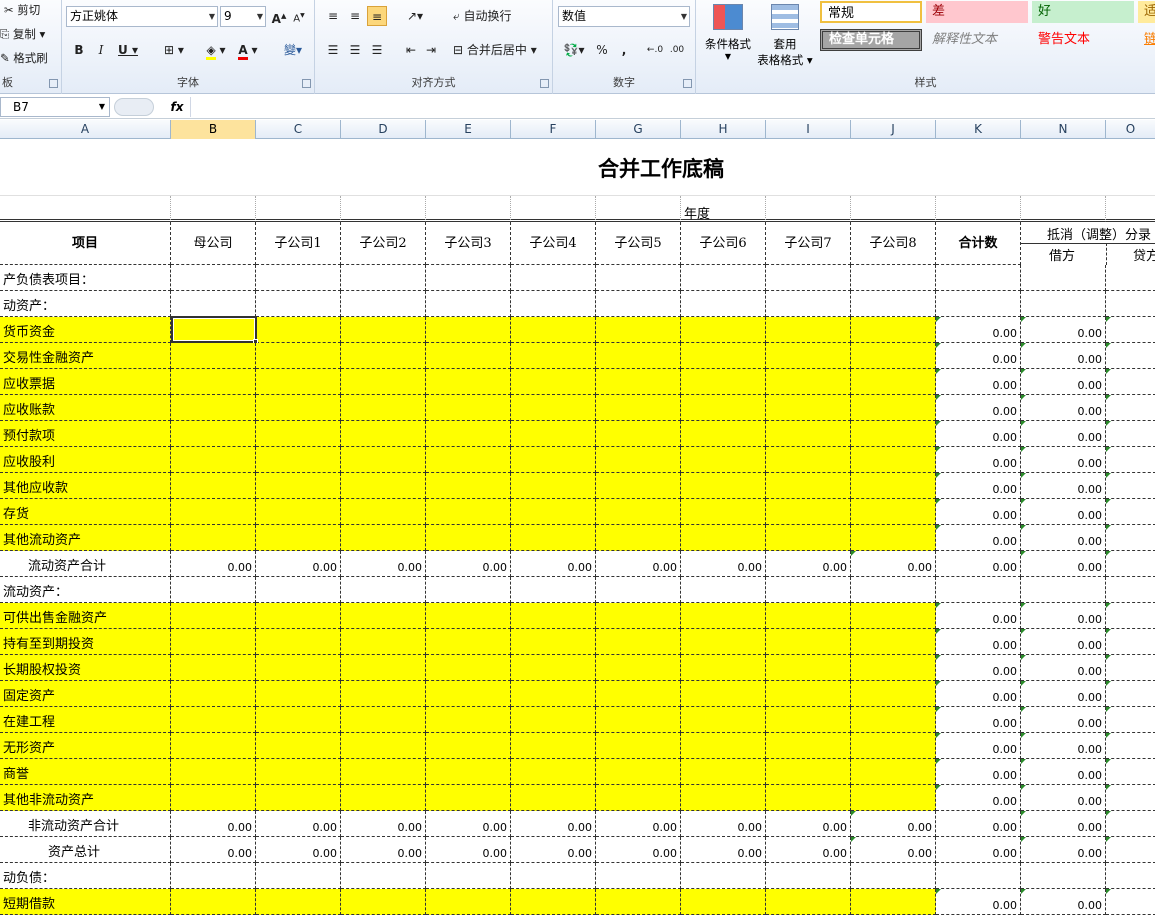 The image size is (1155, 918). What do you see at coordinates (383, 243) in the screenshot?
I see `header-sub-2: 子公司2` at bounding box center [383, 243].